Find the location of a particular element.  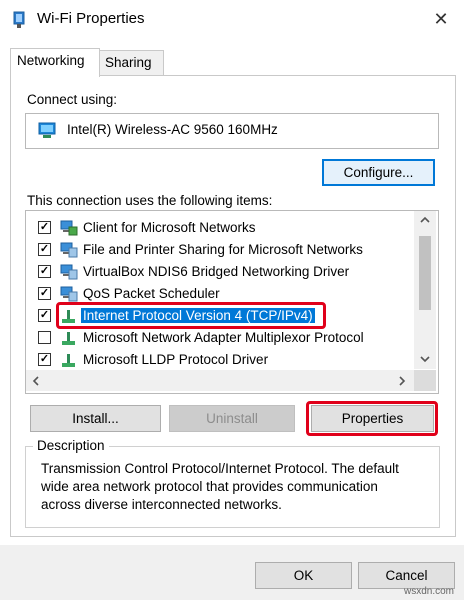

adapter-name: Intel(R) Wireless-AC 9560 160MHz is located at coordinates (172, 129).